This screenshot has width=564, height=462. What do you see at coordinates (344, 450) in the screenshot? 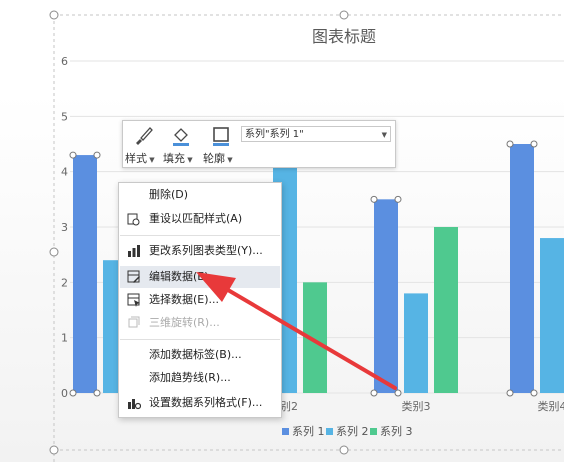
I see `resize-handle-bottom-mid` at bounding box center [344, 450].